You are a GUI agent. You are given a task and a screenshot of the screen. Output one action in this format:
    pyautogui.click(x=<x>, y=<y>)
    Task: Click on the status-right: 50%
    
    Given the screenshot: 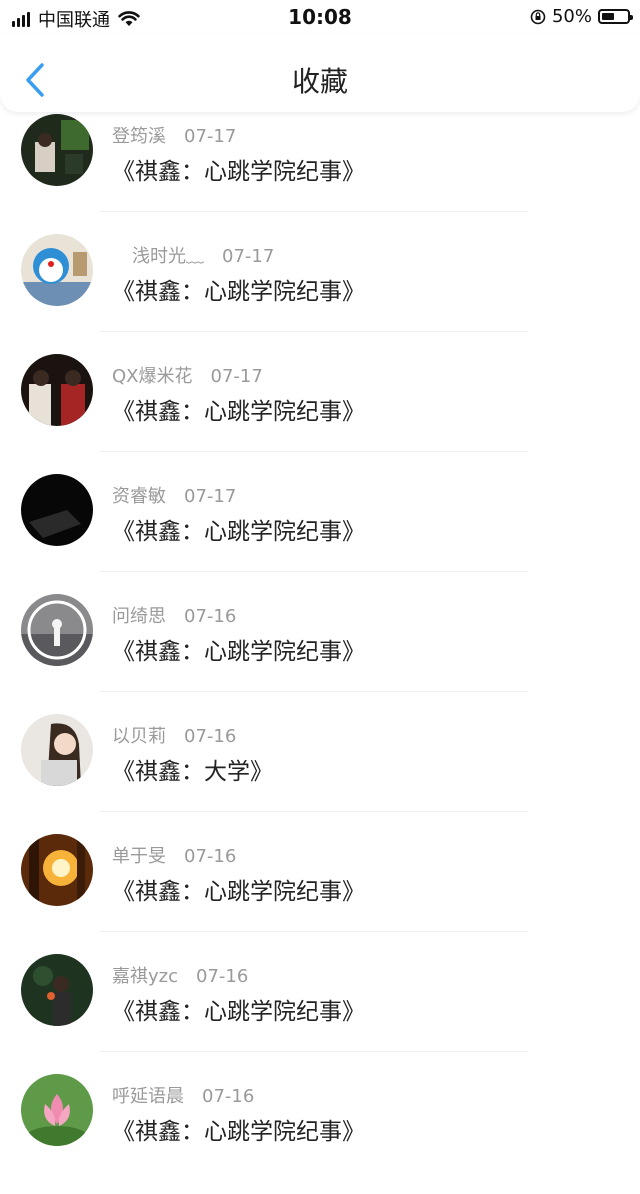 What is the action you would take?
    pyautogui.click(x=581, y=16)
    